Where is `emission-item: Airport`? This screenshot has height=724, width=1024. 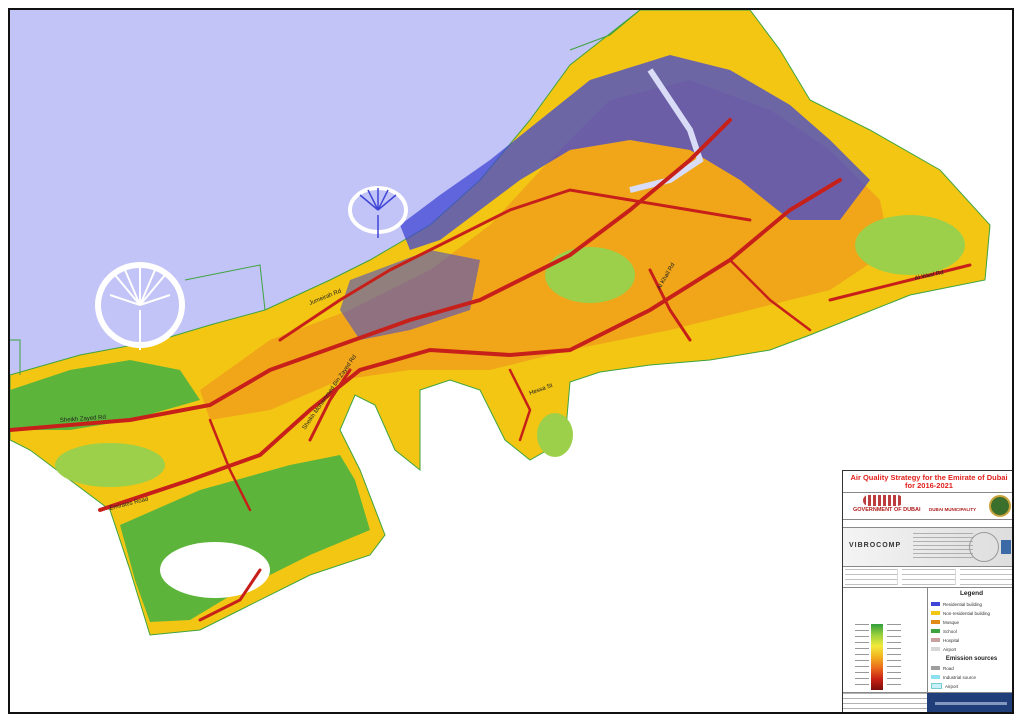 emission-item: Airport is located at coordinates (971, 686).